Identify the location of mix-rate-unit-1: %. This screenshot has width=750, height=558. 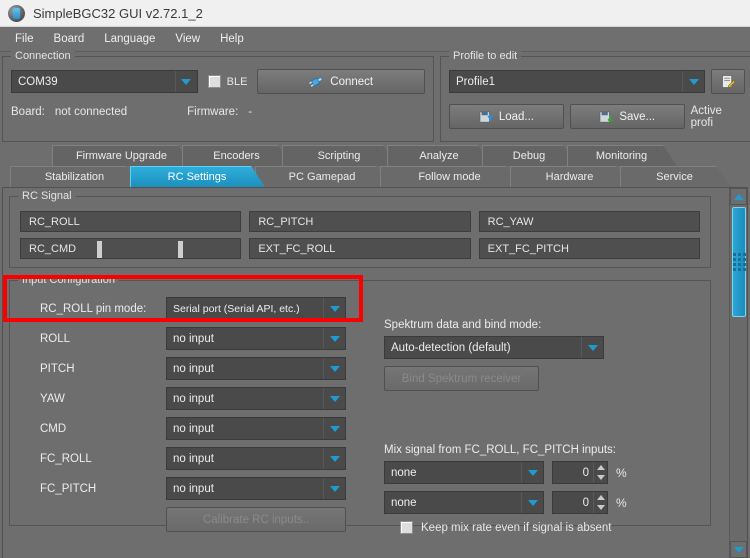
(621, 472).